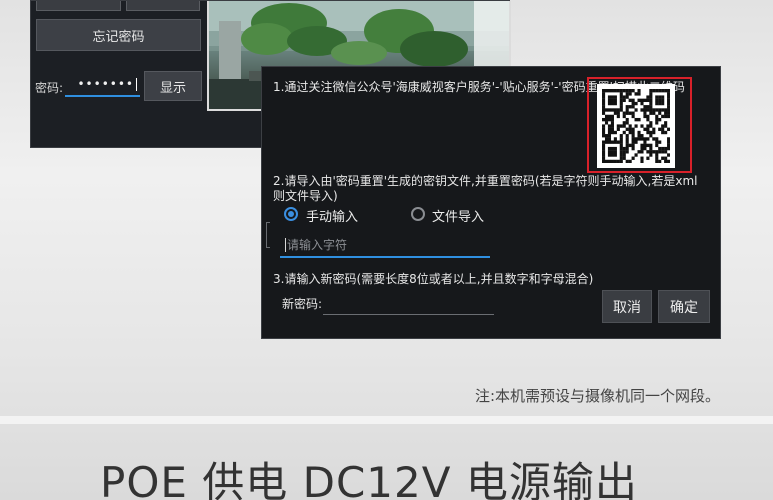 The width and height of the screenshot is (773, 500). I want to click on step3-instruction: 3.请输入新密码(需要长度8位或者以上,并且数字和字母混合), so click(433, 279).